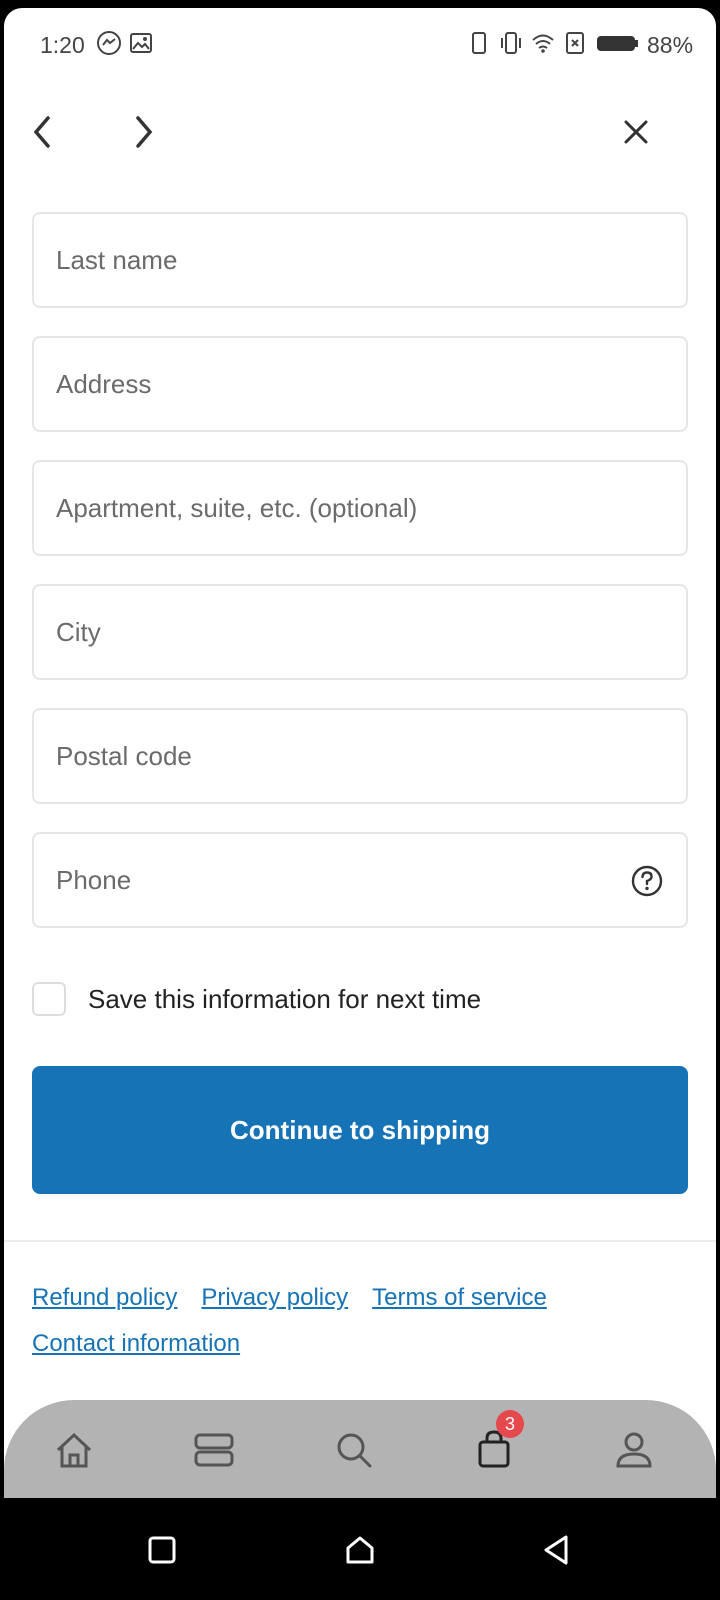 The image size is (720, 1600). Describe the element at coordinates (274, 1298) in the screenshot. I see `privacy-policy-link: Privacy policy` at that location.